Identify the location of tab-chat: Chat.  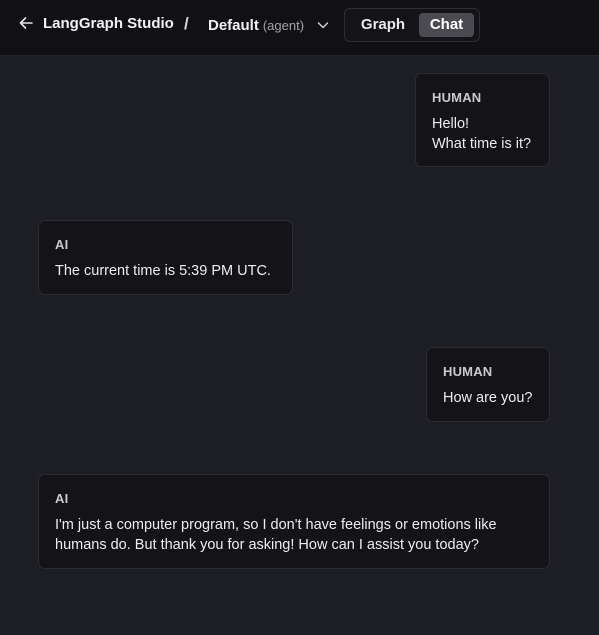
(446, 25).